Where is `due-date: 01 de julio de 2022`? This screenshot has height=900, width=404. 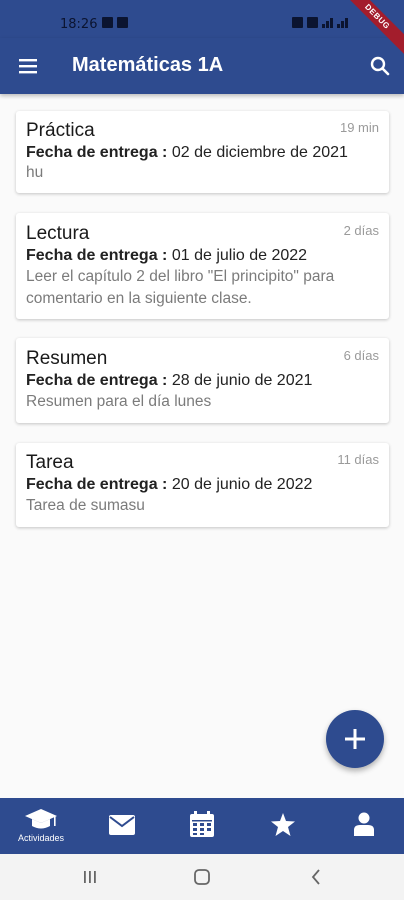 due-date: 01 de julio de 2022 is located at coordinates (239, 255).